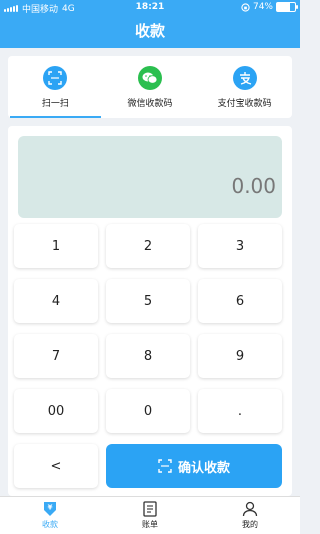 The image size is (320, 534). I want to click on bill-icon, so click(150, 509).